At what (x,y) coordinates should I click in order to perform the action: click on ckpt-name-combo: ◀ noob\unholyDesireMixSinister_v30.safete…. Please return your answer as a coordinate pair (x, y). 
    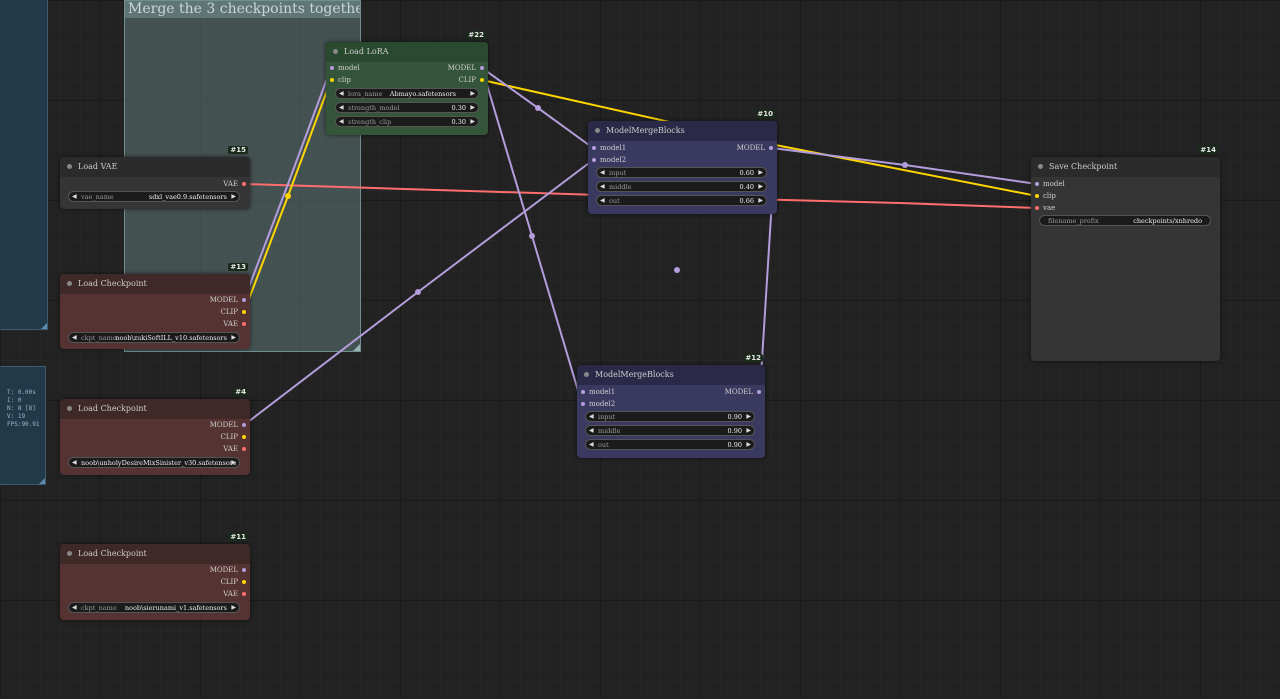
    Looking at the image, I should click on (154, 462).